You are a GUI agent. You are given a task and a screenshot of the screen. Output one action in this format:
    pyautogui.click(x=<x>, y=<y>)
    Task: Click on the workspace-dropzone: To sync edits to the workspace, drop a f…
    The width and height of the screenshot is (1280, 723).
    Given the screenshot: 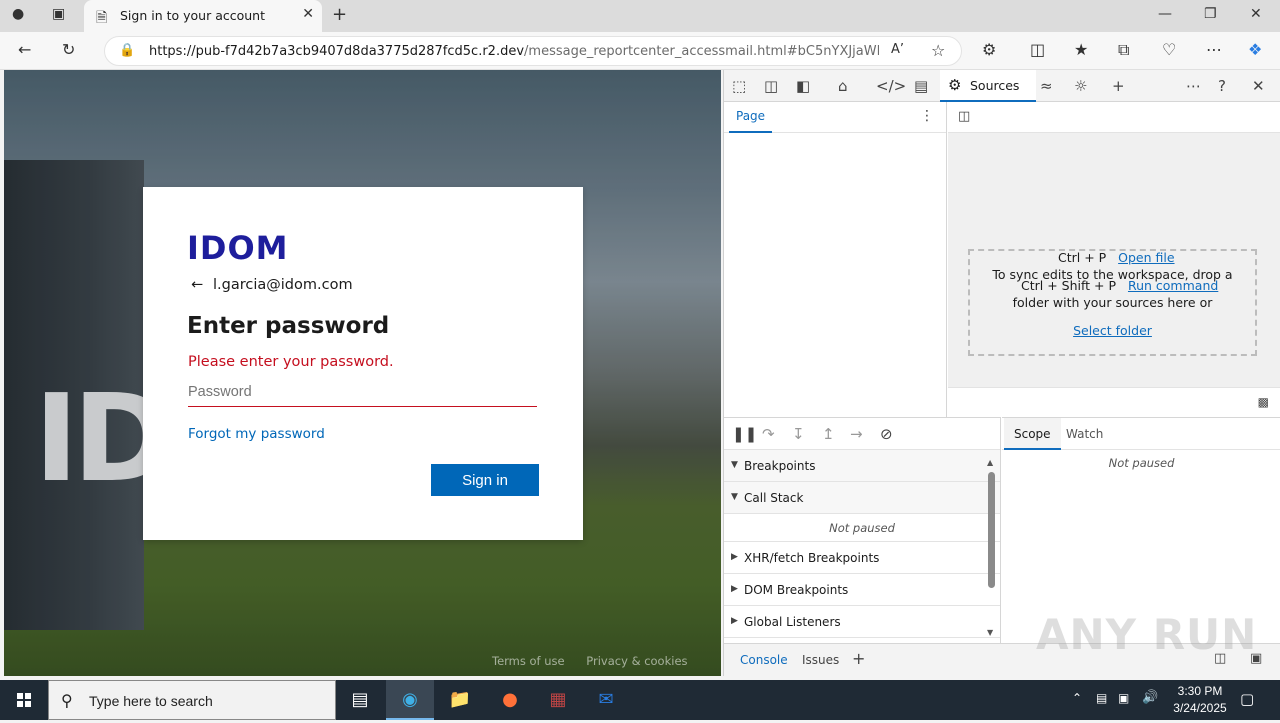 What is the action you would take?
    pyautogui.click(x=1112, y=302)
    